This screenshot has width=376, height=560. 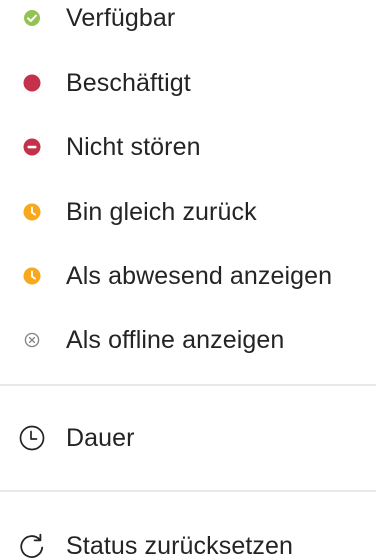 I want to click on do-not-disturb-icon, so click(x=32, y=147).